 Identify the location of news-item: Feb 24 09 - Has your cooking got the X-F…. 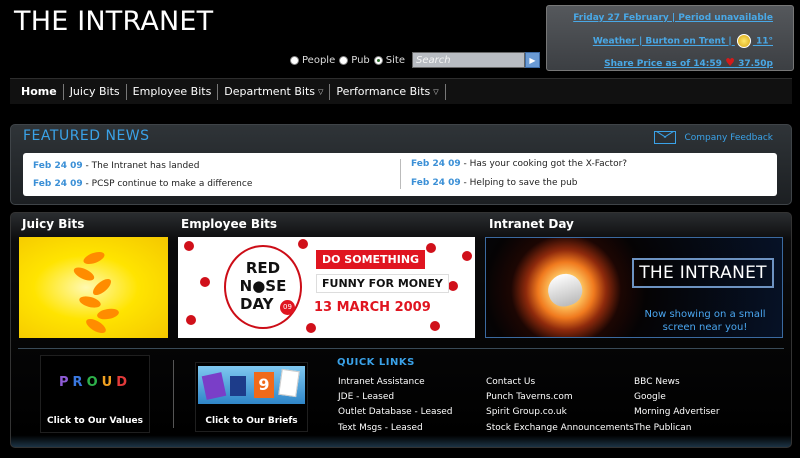
(519, 164).